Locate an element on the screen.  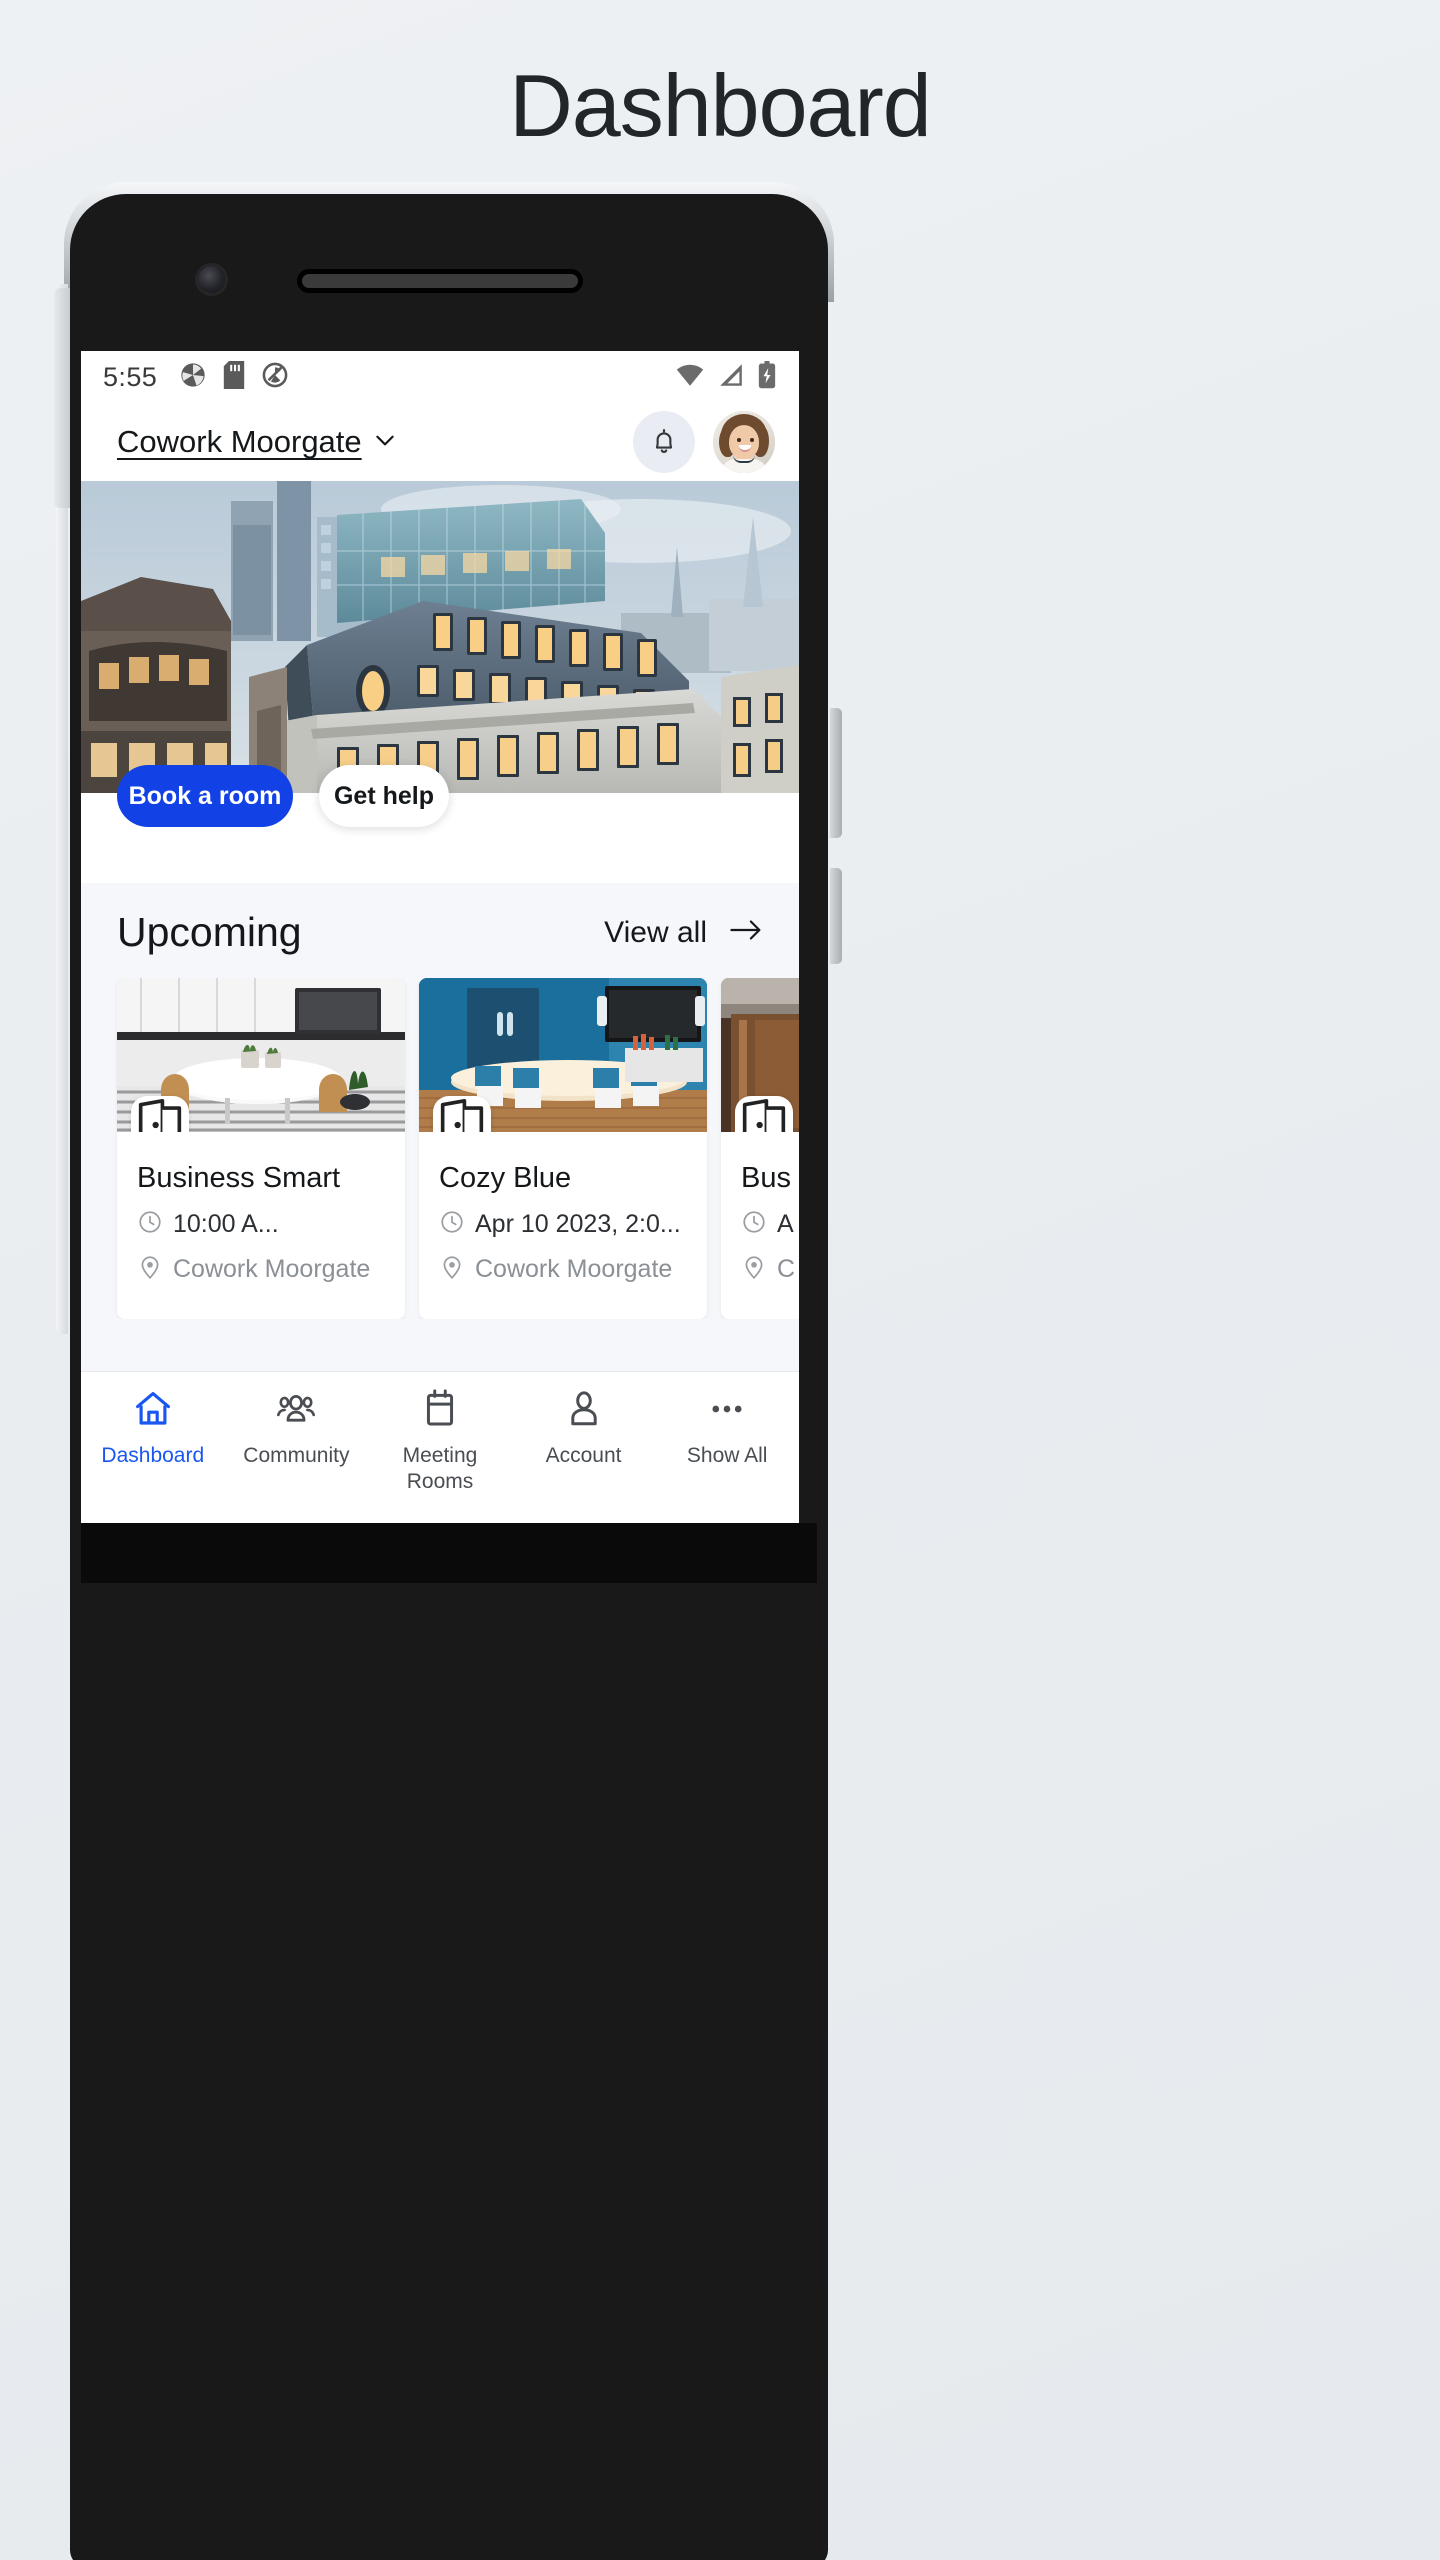
cta-row: Book a room Get help is located at coordinates (440, 824).